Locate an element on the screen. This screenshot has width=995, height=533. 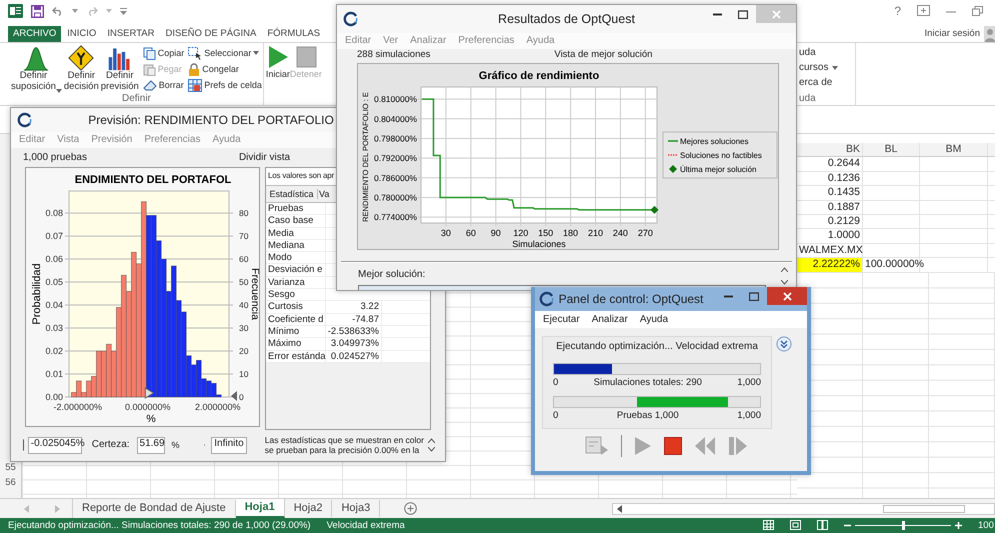
close-icon is located at coordinates (787, 296).